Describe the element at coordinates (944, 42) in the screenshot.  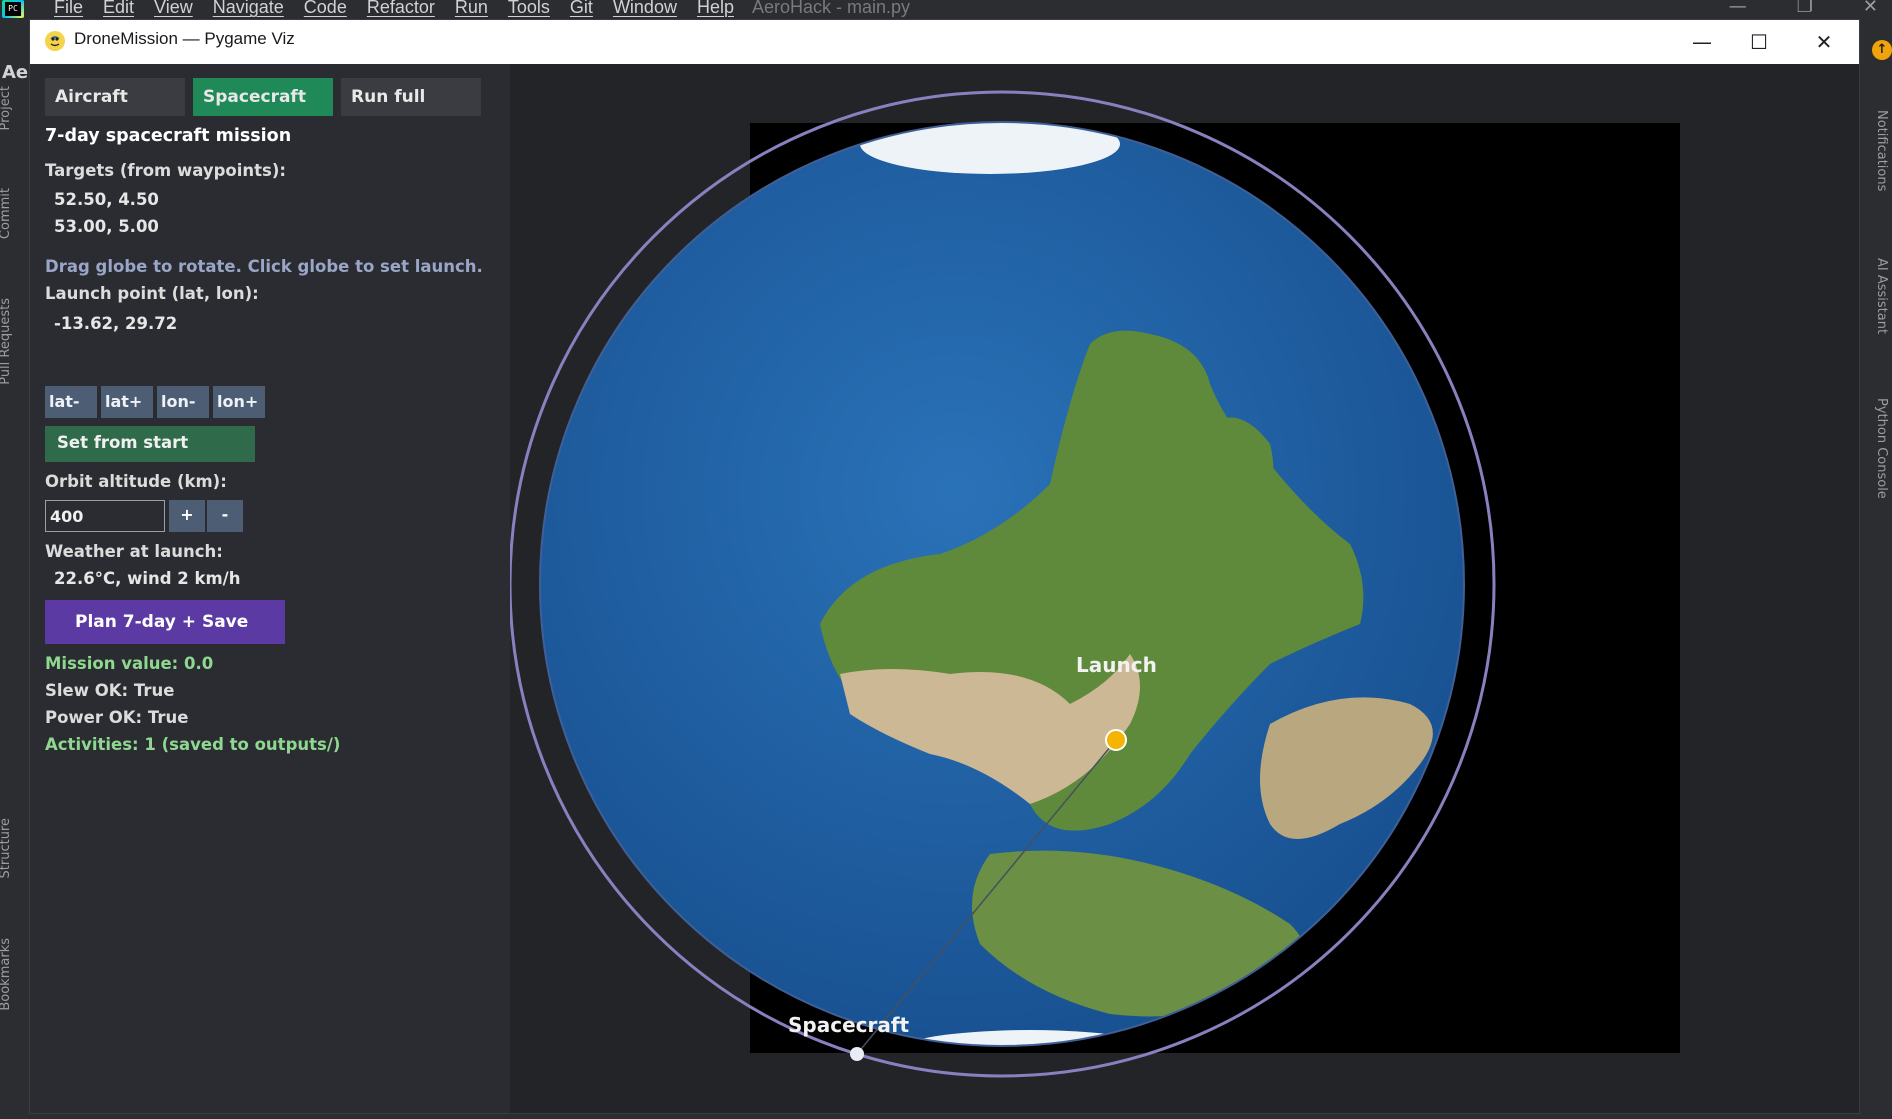
I see `window-titlebar: DroneMission — Pygame Viz — ☐ ✕` at that location.